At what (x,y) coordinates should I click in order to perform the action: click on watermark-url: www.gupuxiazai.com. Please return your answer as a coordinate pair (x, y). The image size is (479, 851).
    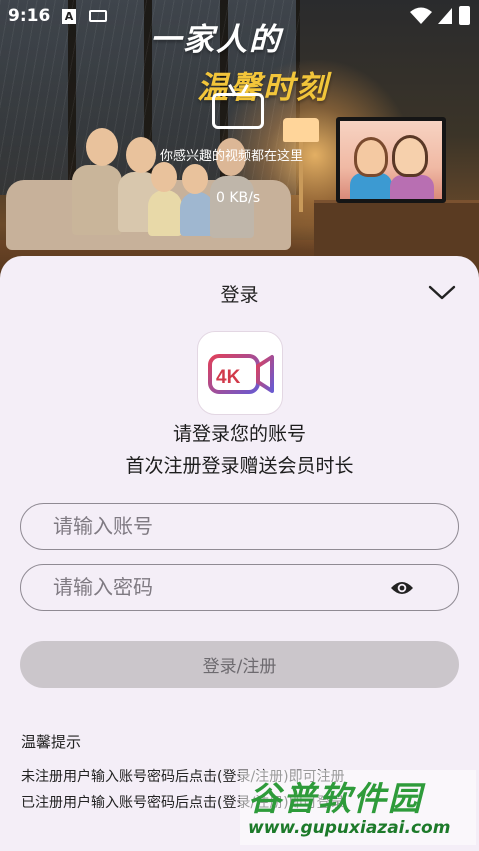
    Looking at the image, I should click on (349, 828).